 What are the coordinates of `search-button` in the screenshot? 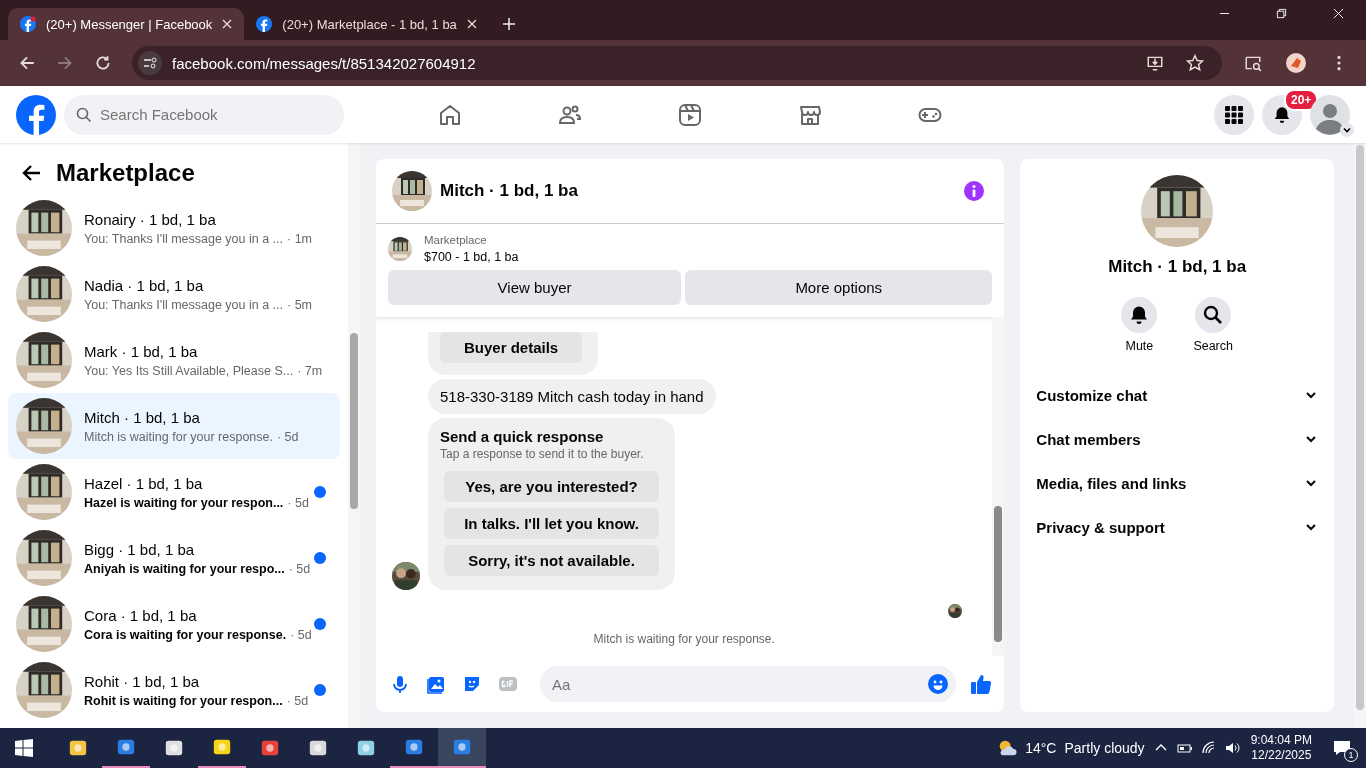 It's located at (1213, 315).